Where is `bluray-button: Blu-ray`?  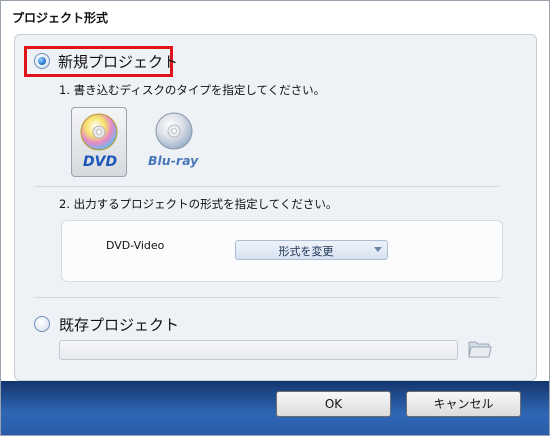
bluray-button: Blu-ray is located at coordinates (174, 141).